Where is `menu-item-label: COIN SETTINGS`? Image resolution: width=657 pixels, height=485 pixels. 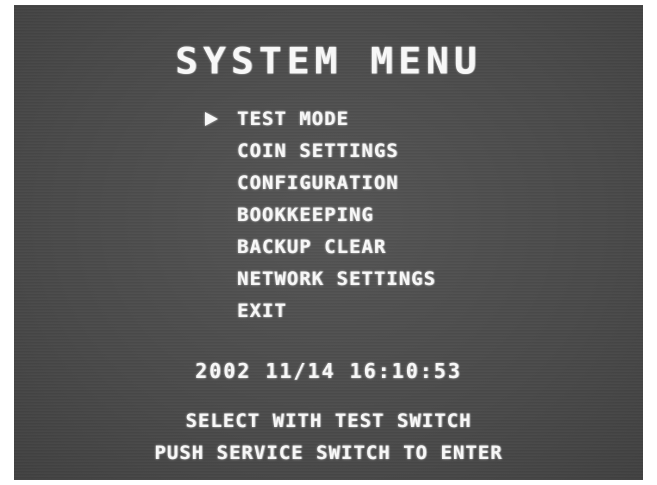 menu-item-label: COIN SETTINGS is located at coordinates (318, 151).